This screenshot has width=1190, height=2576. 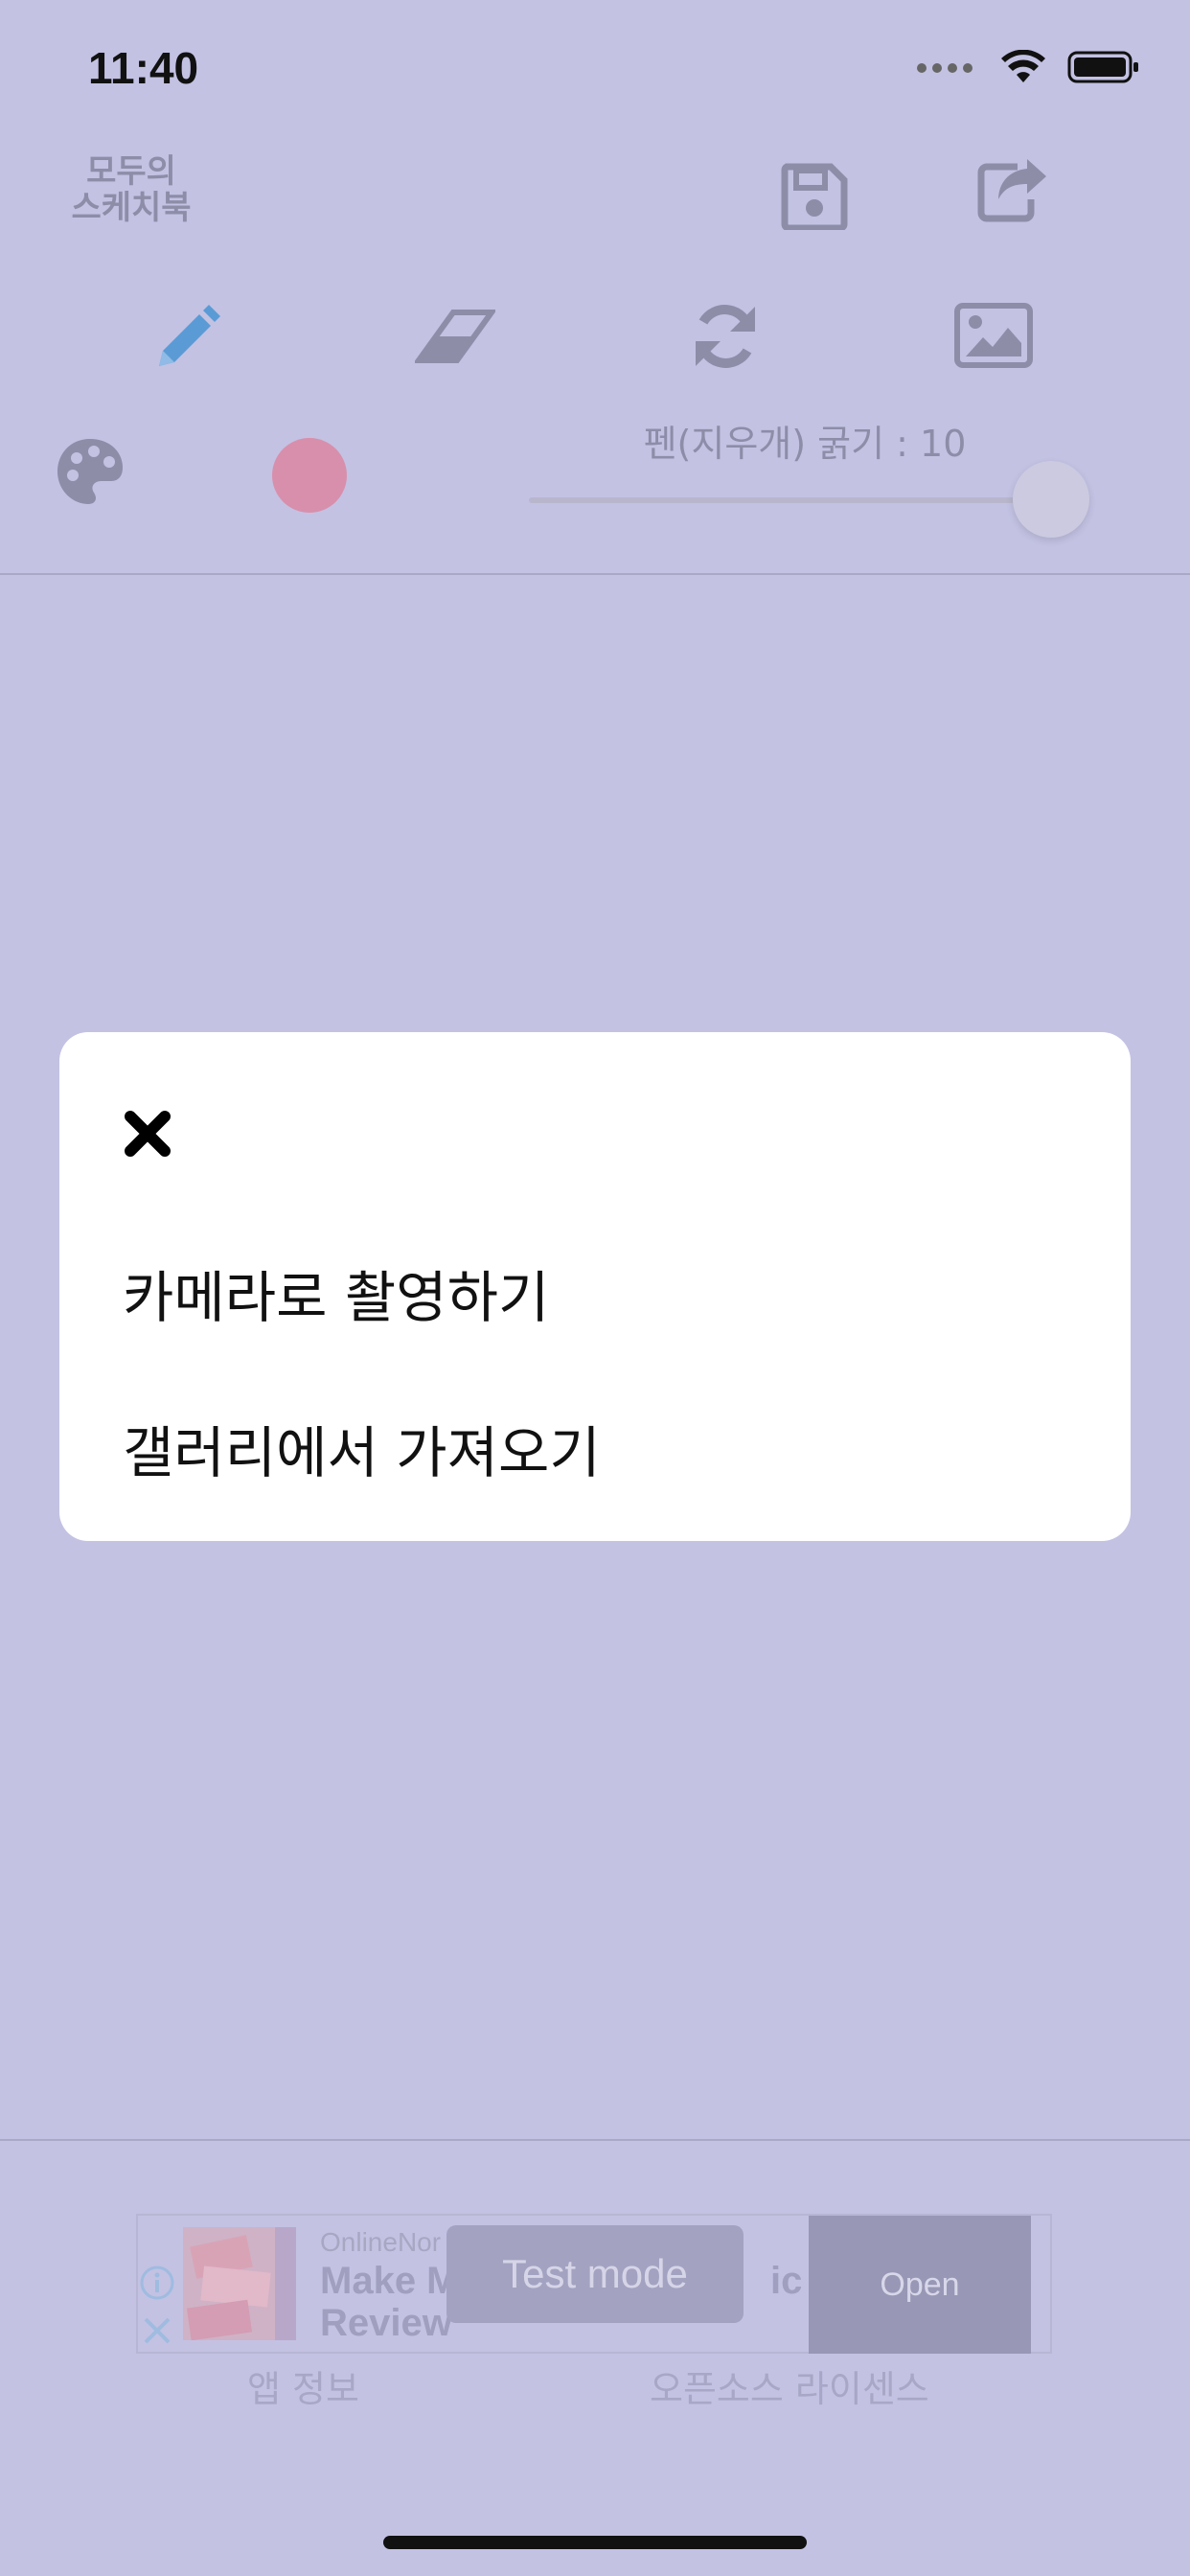 I want to click on test-mode-badge: Test mode, so click(x=595, y=2274).